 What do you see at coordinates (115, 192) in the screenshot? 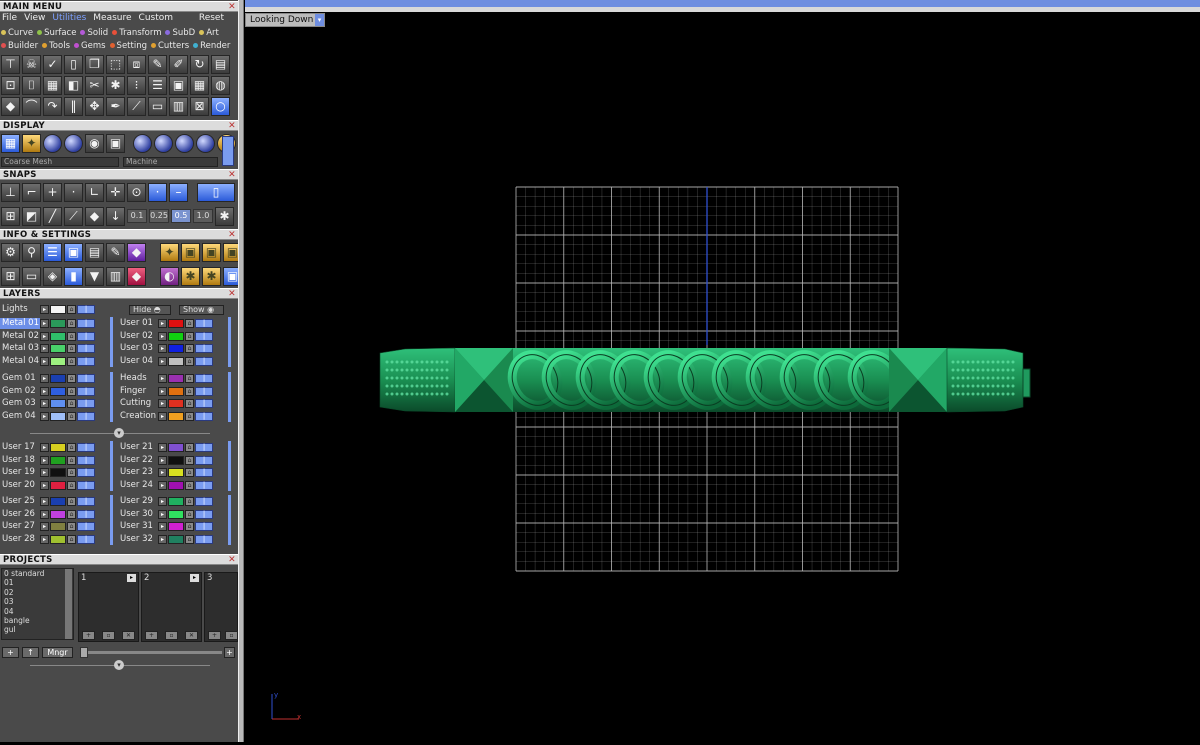
I see `snap-rotate-icon: ✛` at bounding box center [115, 192].